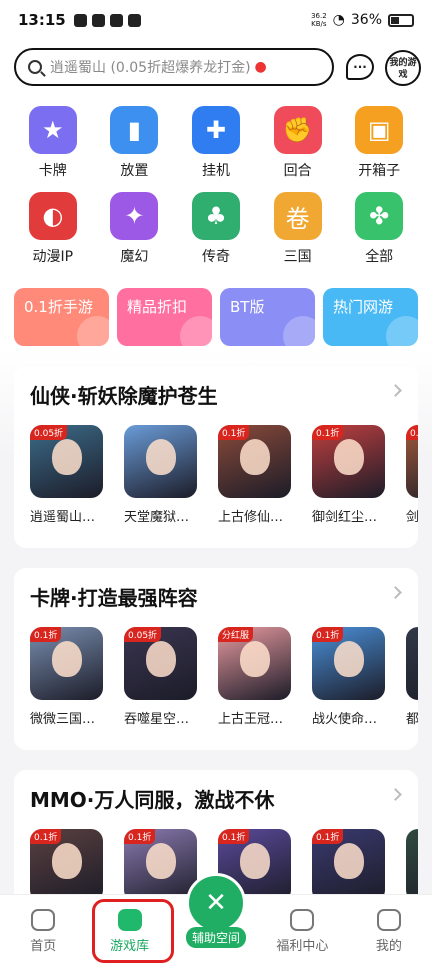 This screenshot has width=432, height=964. I want to click on status-time: 13:15, so click(42, 20).